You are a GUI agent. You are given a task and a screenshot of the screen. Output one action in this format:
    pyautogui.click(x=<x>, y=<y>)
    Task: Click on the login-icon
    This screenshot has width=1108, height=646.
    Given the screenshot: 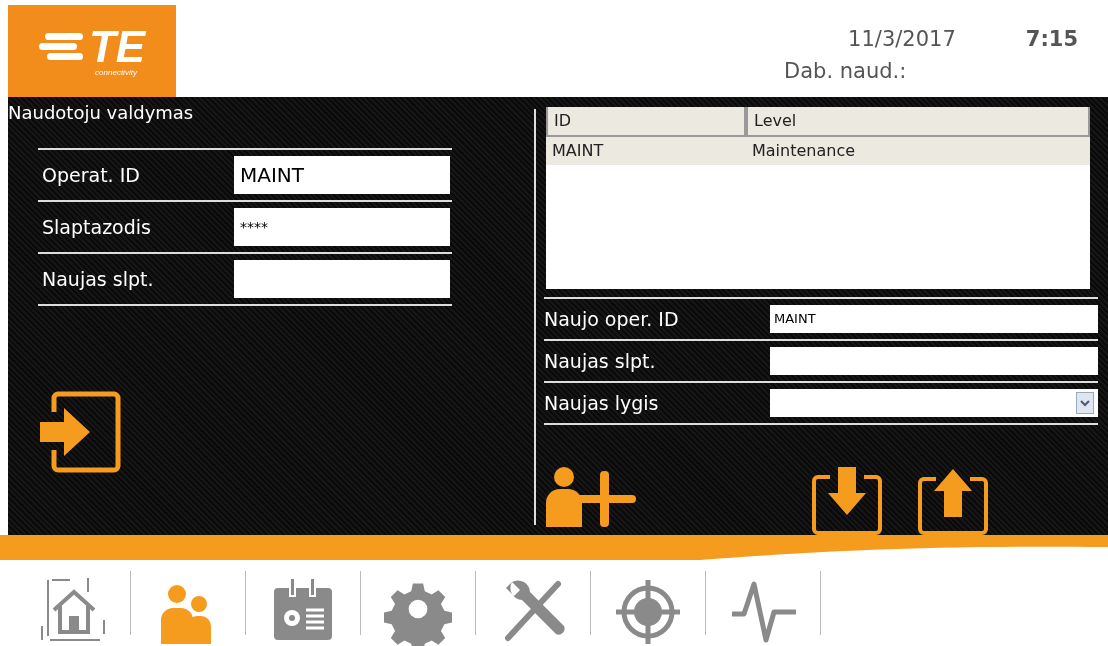 What is the action you would take?
    pyautogui.click(x=80, y=432)
    